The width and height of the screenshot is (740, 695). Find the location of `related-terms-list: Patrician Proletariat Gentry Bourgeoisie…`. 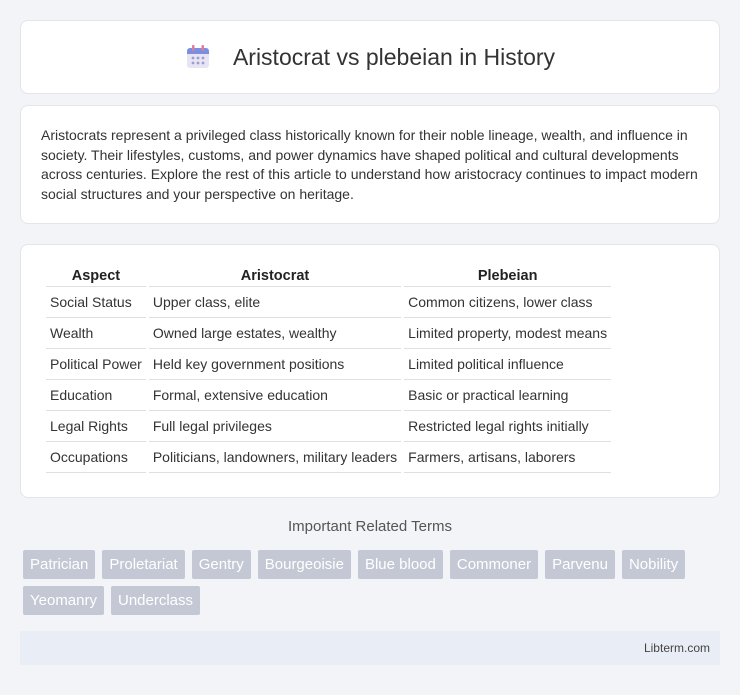

related-terms-list: Patrician Proletariat Gentry Bourgeoisie… is located at coordinates (368, 582).